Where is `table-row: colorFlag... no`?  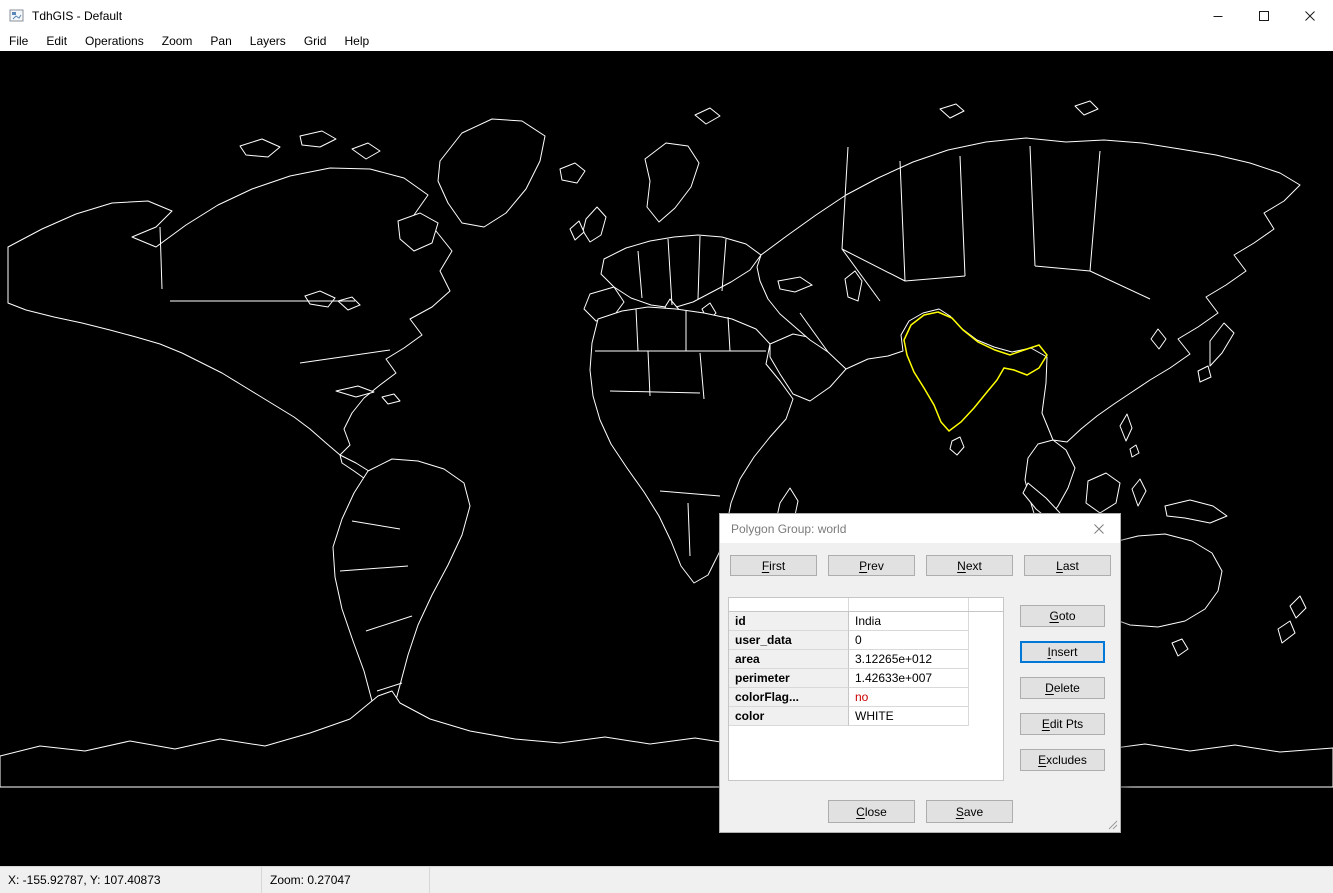
table-row: colorFlag... no is located at coordinates (866, 697).